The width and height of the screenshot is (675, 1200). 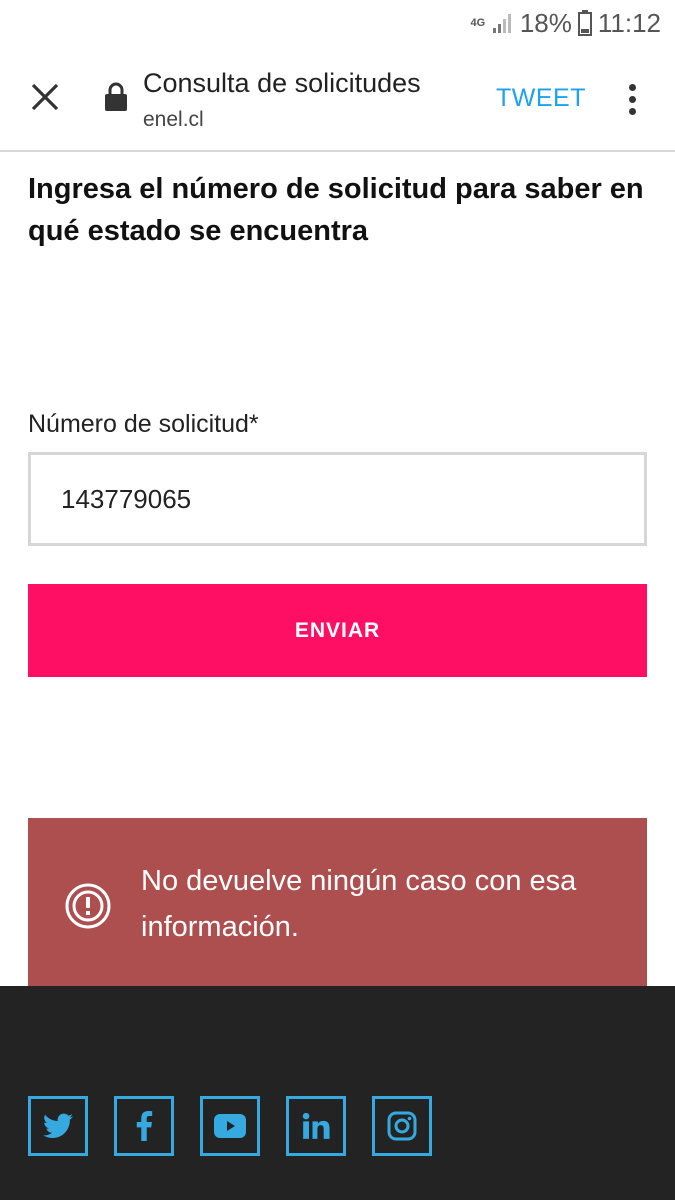 What do you see at coordinates (501, 23) in the screenshot?
I see `signal-icon` at bounding box center [501, 23].